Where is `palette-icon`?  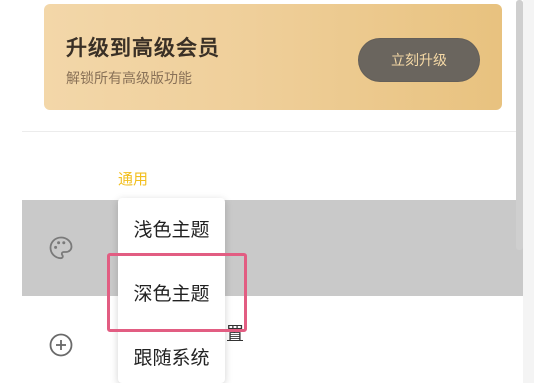
palette-icon is located at coordinates (61, 248).